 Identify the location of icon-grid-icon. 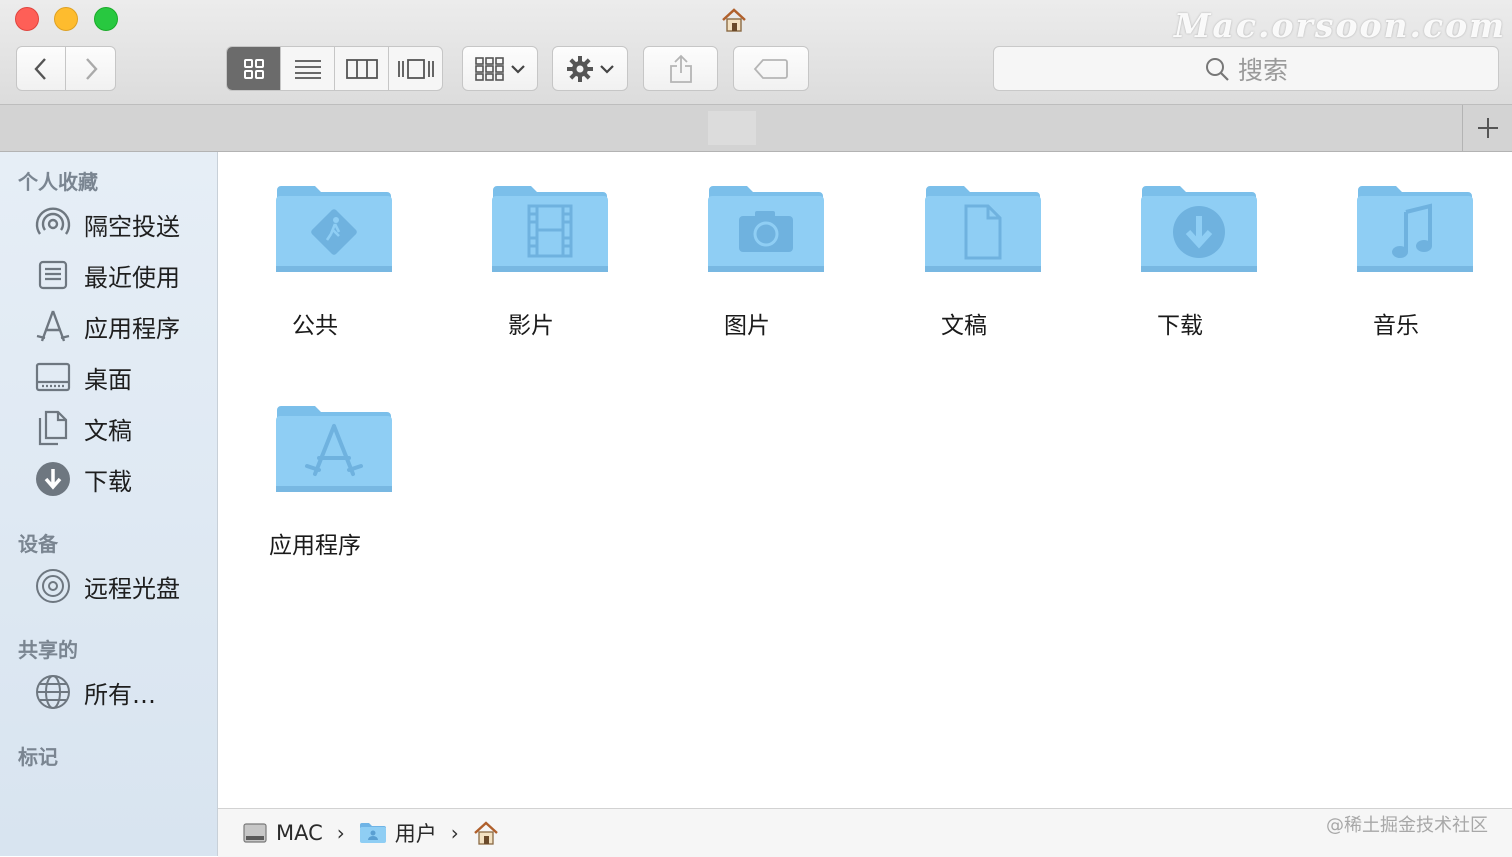
(253, 68).